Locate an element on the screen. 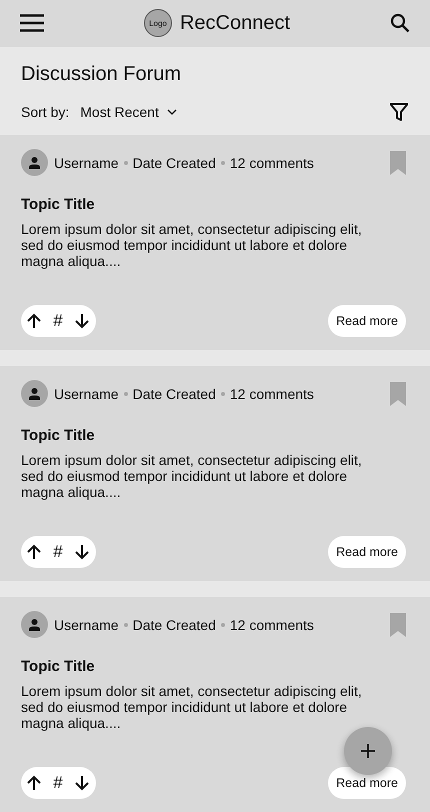 The image size is (430, 812). filter-button is located at coordinates (399, 111).